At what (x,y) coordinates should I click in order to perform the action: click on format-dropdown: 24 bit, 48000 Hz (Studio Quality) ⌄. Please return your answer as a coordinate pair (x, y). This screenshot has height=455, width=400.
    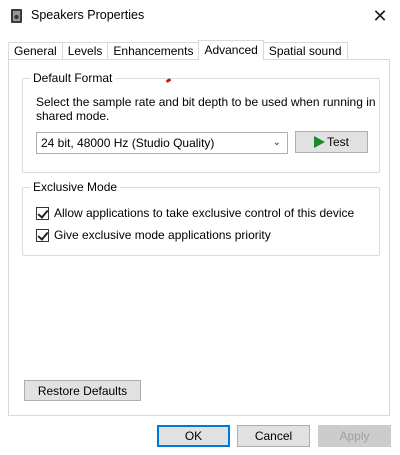
    Looking at the image, I should click on (162, 143).